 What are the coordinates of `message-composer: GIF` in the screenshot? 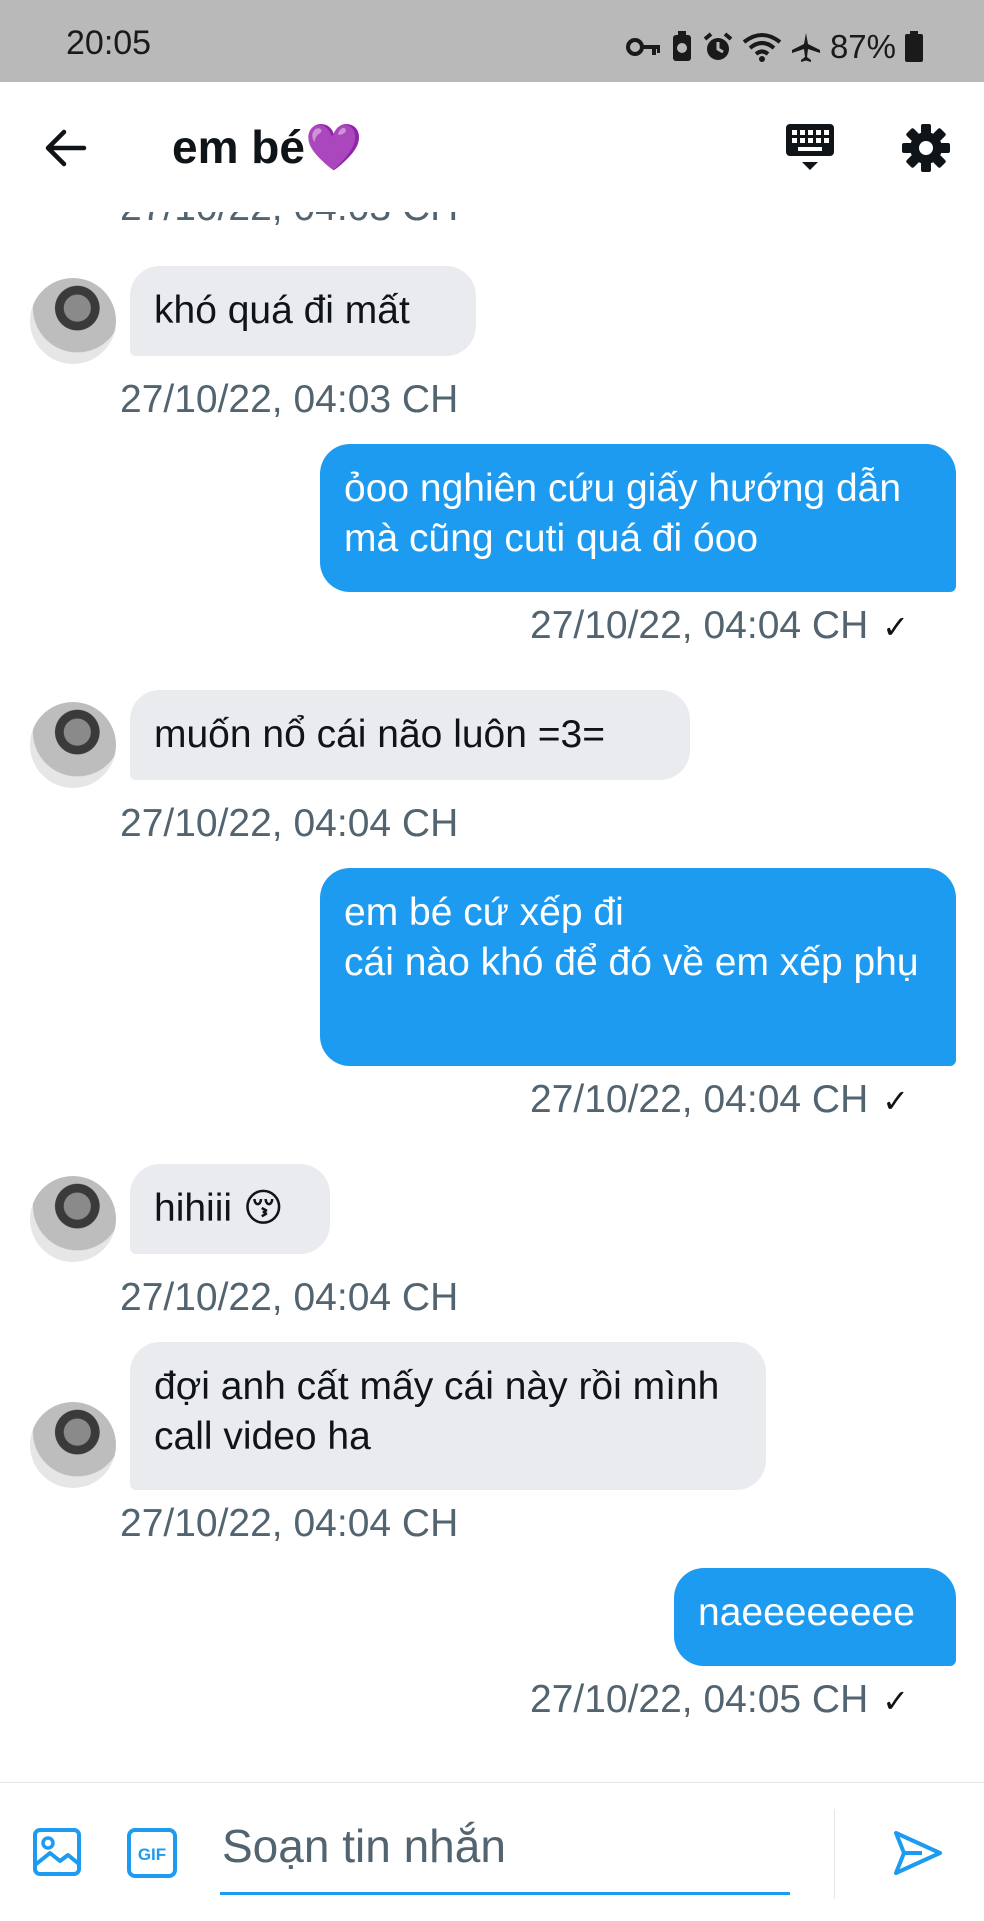 It's located at (492, 1851).